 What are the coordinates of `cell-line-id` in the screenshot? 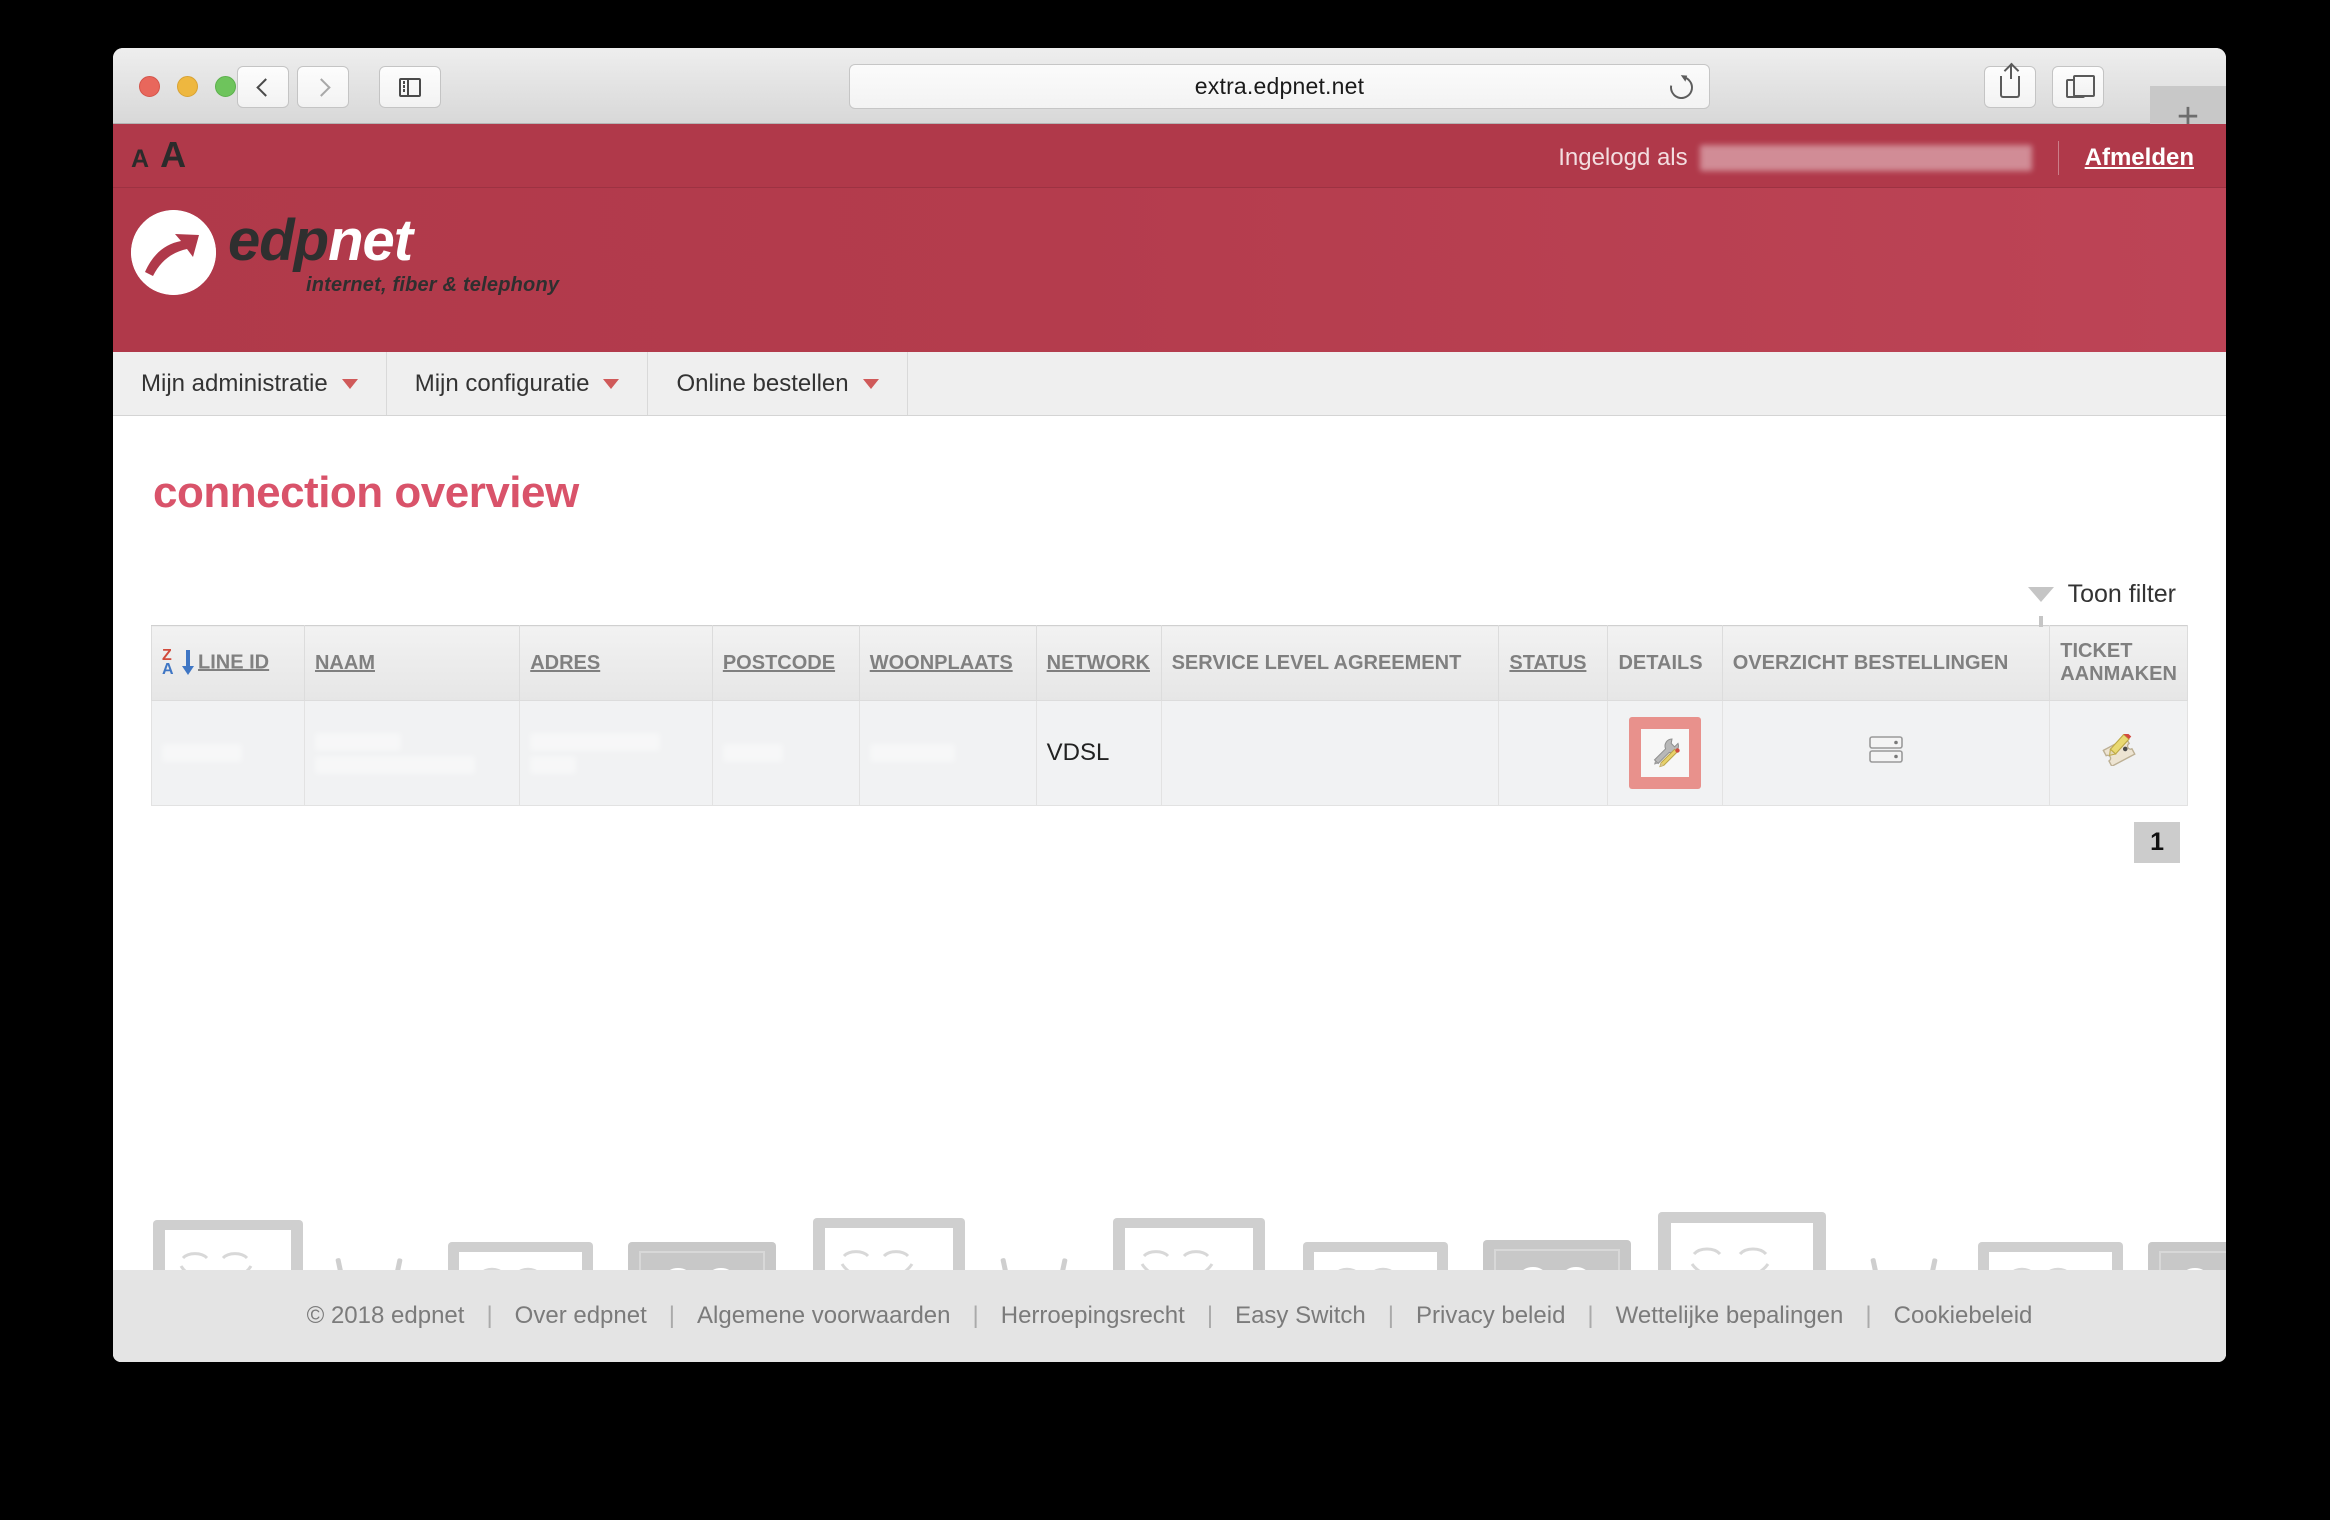 It's located at (228, 753).